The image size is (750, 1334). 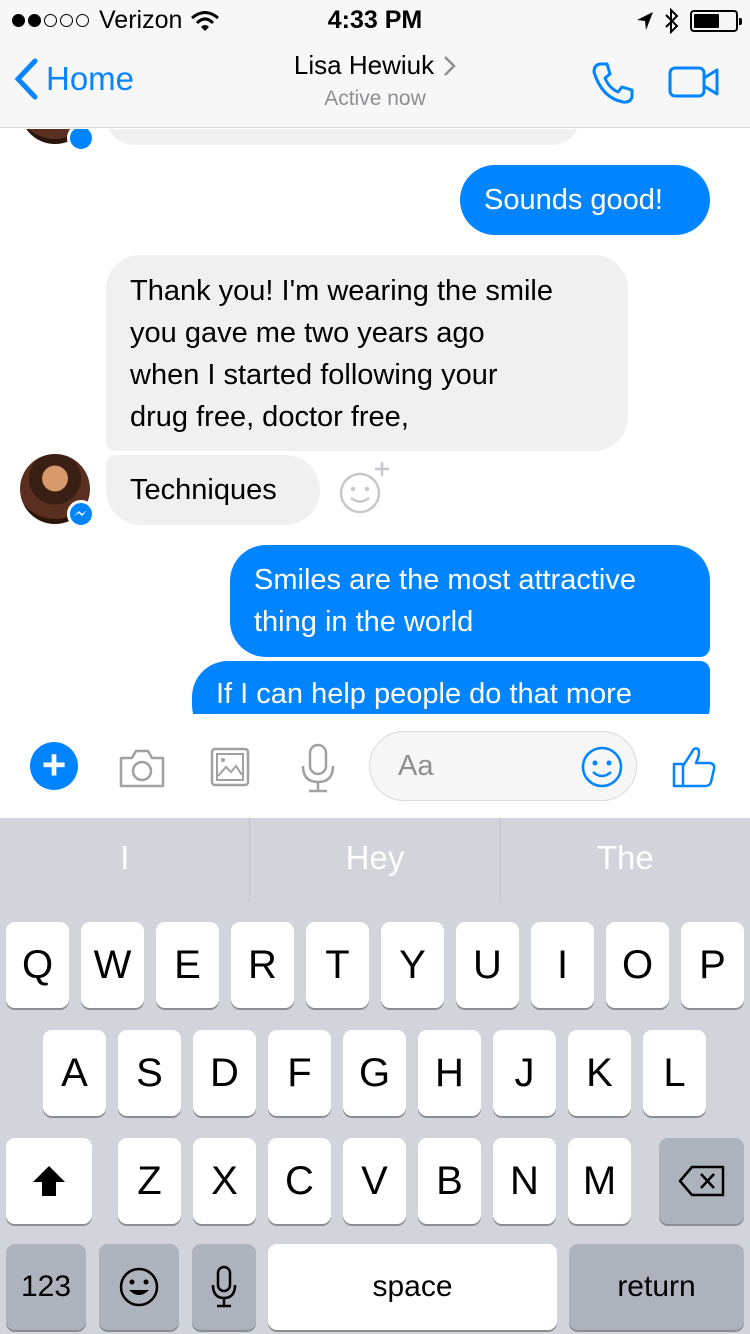 What do you see at coordinates (224, 1073) in the screenshot?
I see `key-d: D` at bounding box center [224, 1073].